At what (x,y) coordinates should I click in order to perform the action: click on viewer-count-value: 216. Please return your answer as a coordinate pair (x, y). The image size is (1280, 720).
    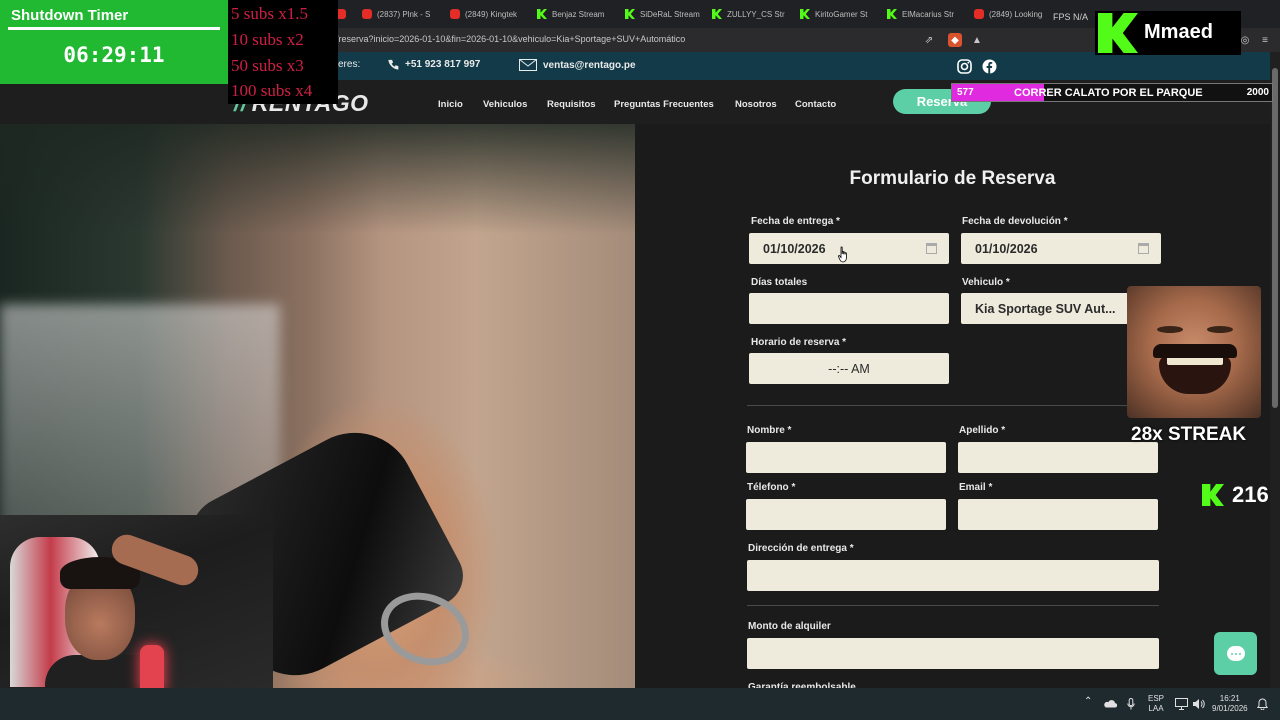
    Looking at the image, I should click on (1250, 494).